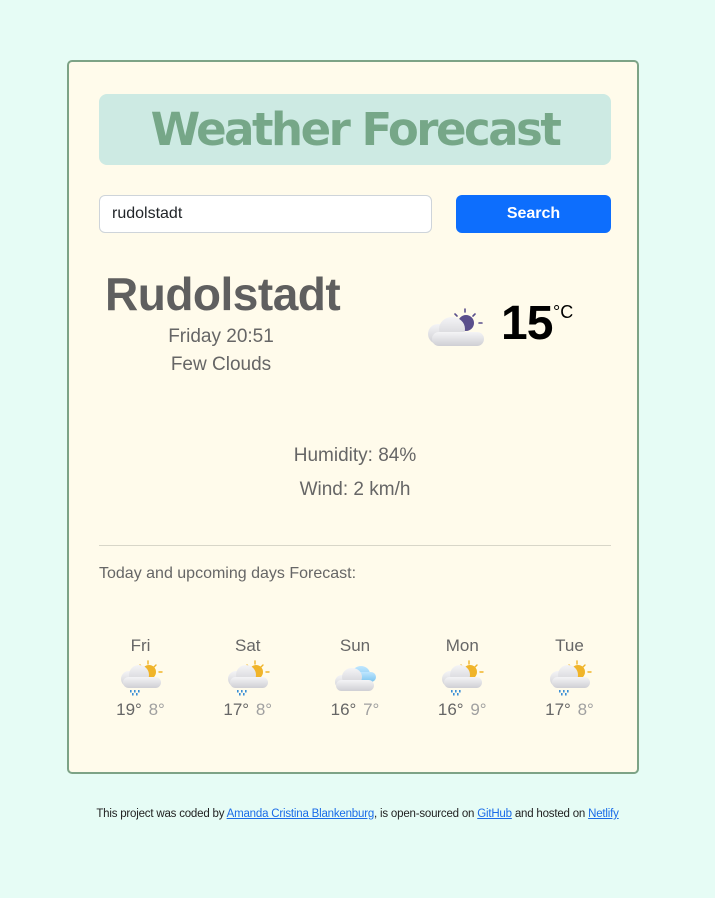 The image size is (715, 898). What do you see at coordinates (494, 814) in the screenshot?
I see `github-link: GitHub` at bounding box center [494, 814].